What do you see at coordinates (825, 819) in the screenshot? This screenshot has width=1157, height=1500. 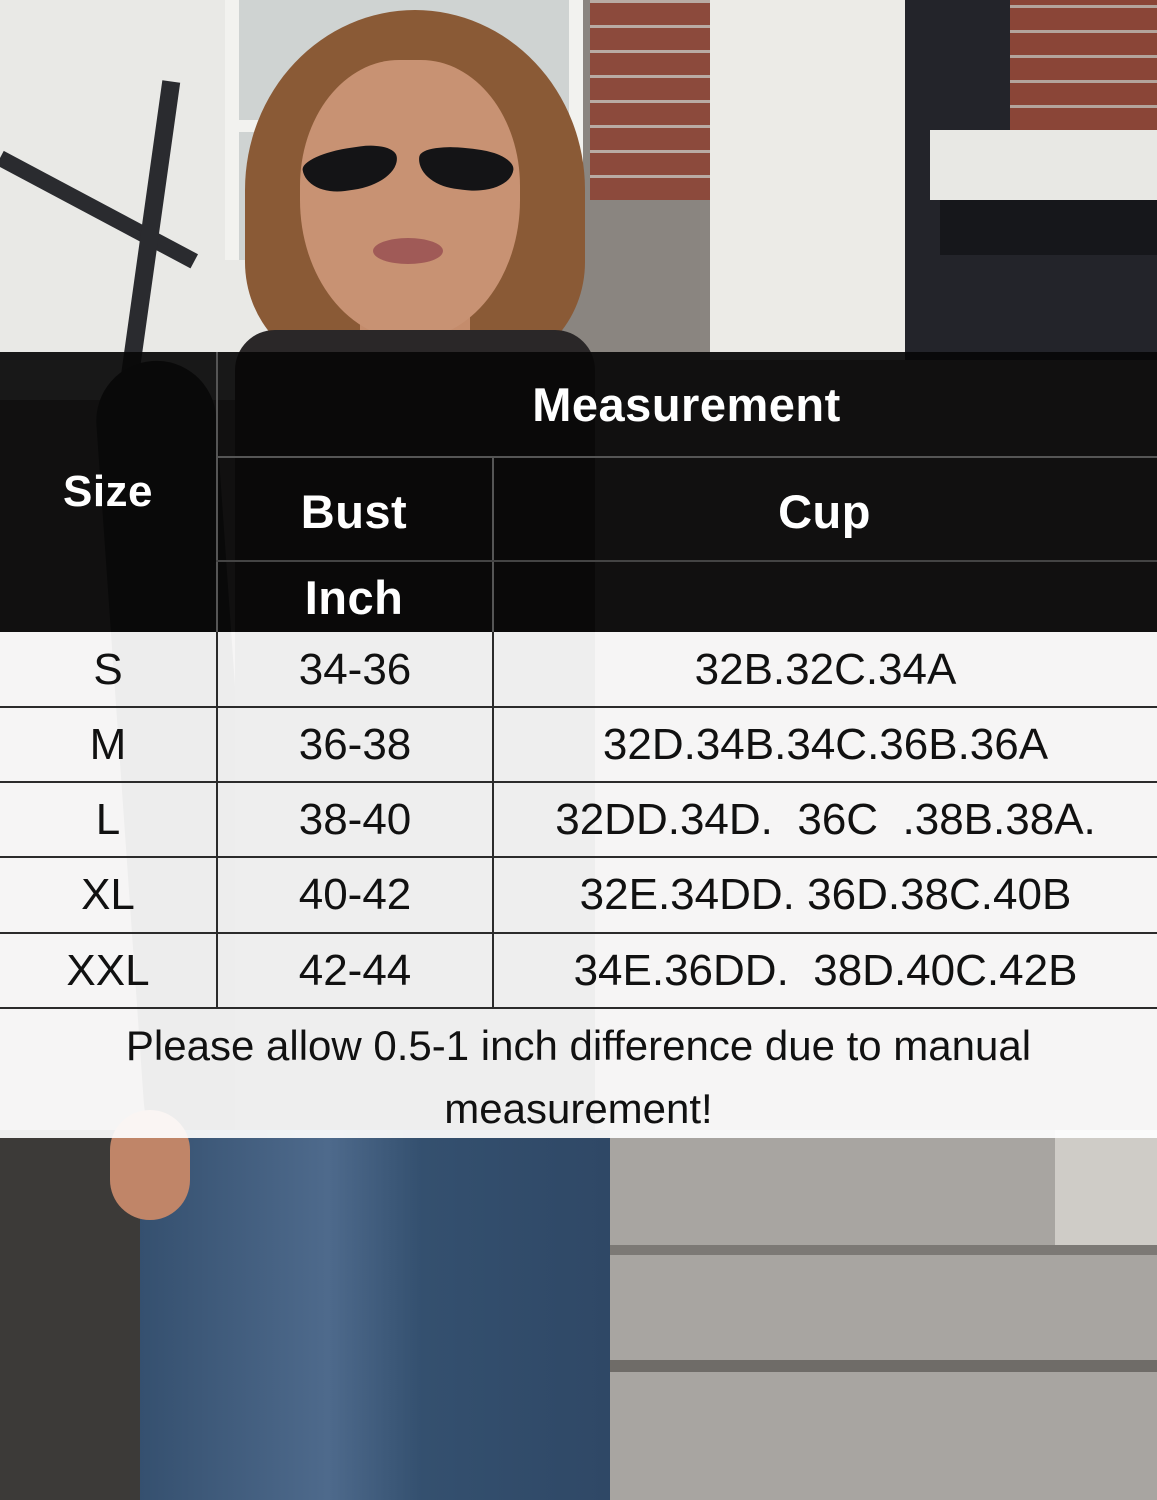 I see `table-row-cup: 32DD.34D. 36C .38B.38A.` at bounding box center [825, 819].